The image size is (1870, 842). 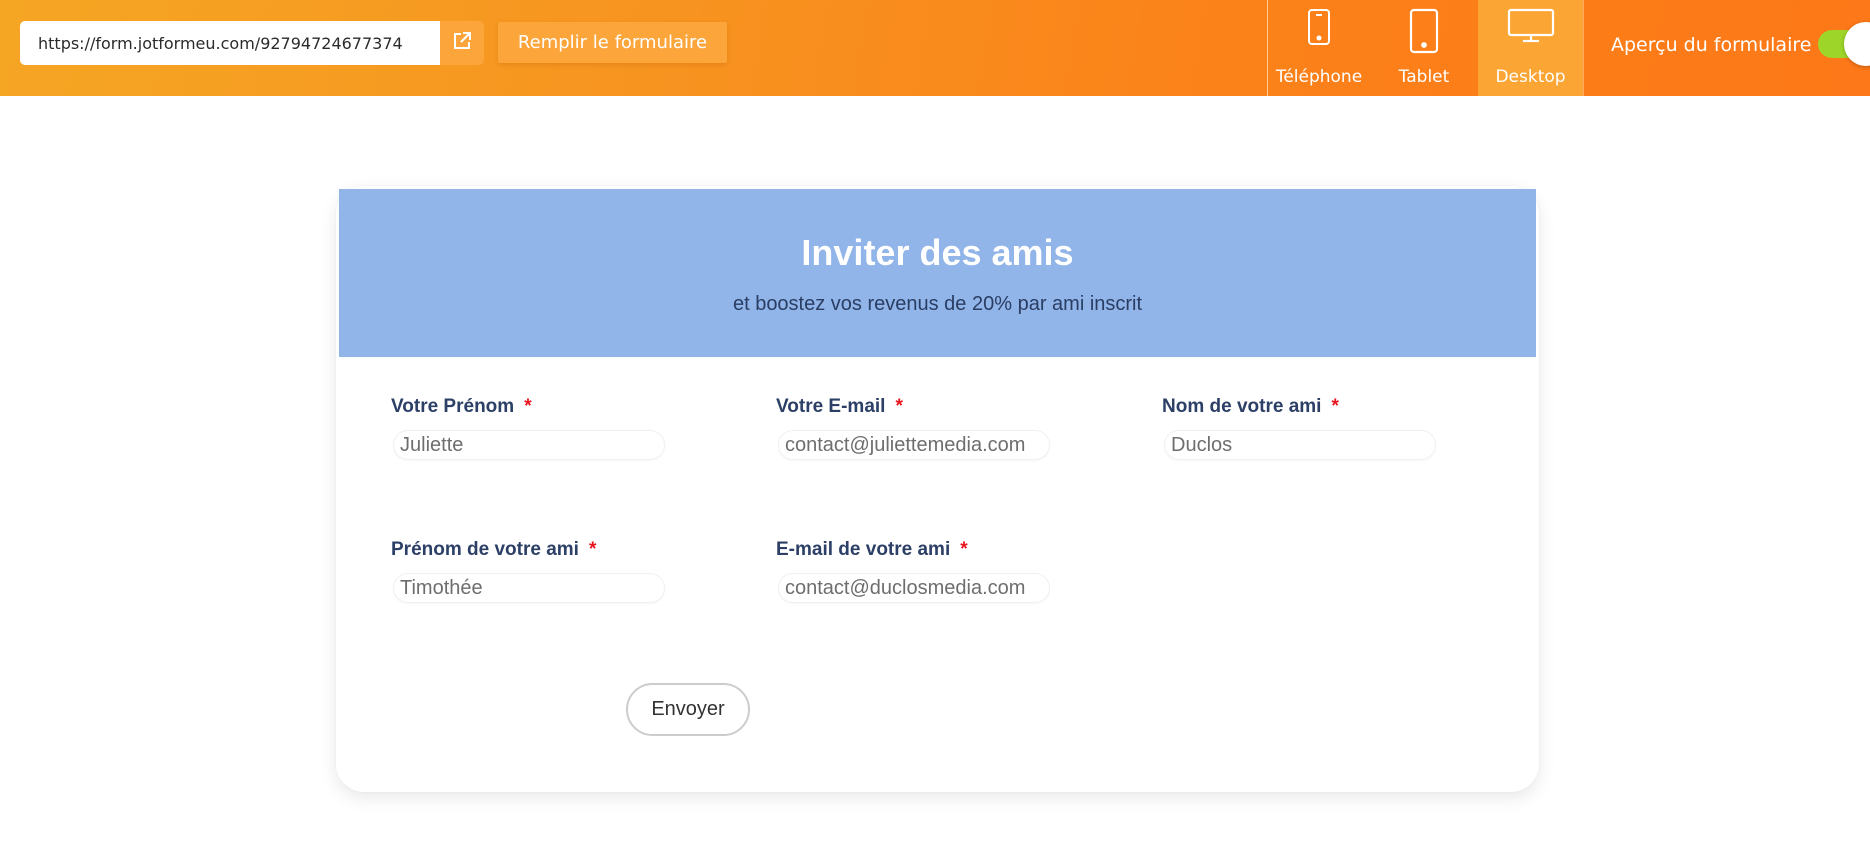 I want to click on friend-email-input, so click(x=914, y=588).